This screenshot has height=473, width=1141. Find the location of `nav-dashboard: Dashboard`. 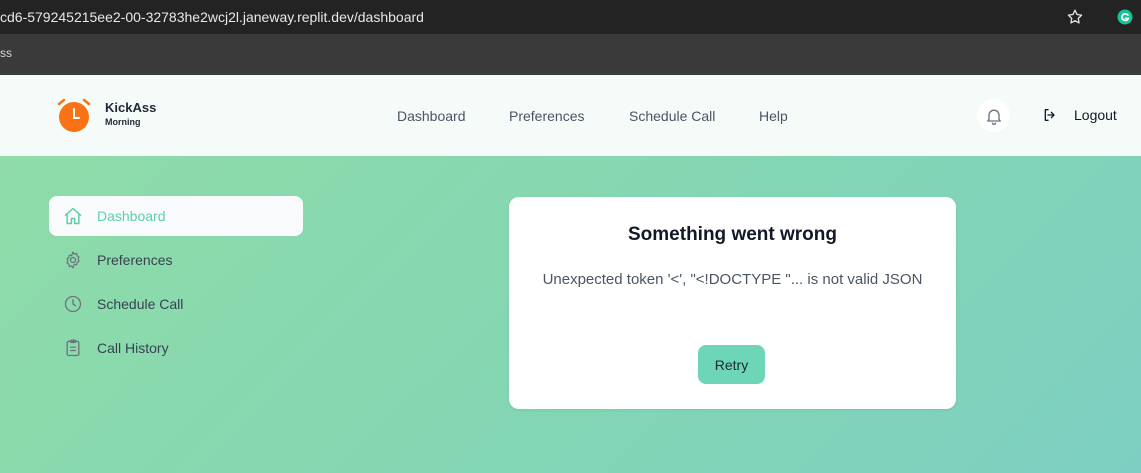

nav-dashboard: Dashboard is located at coordinates (431, 116).